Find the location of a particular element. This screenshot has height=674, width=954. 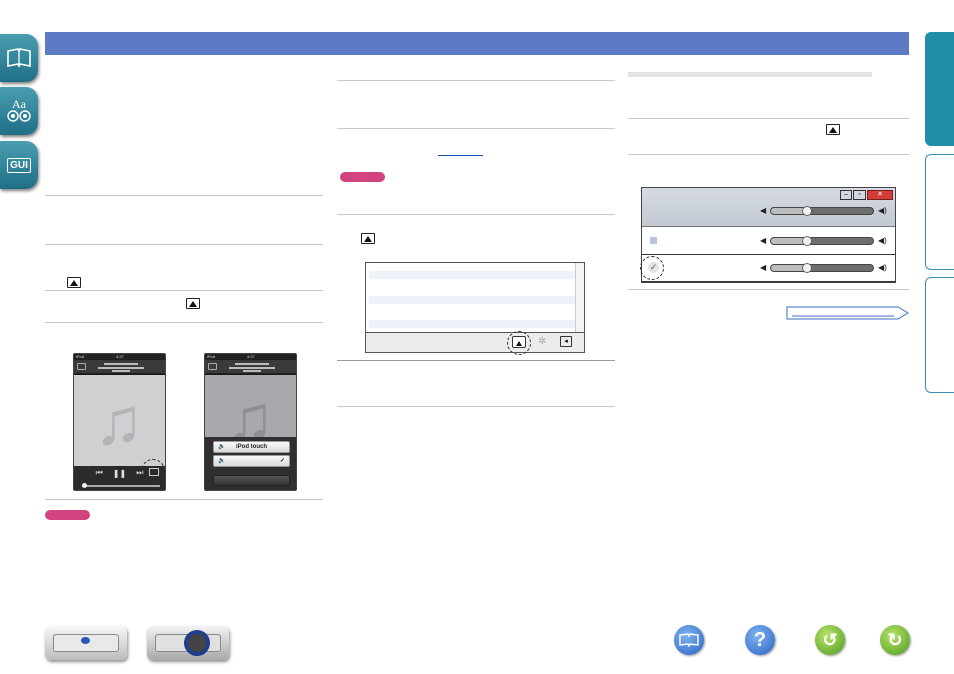

volume-knob-icon is located at coordinates (197, 643).